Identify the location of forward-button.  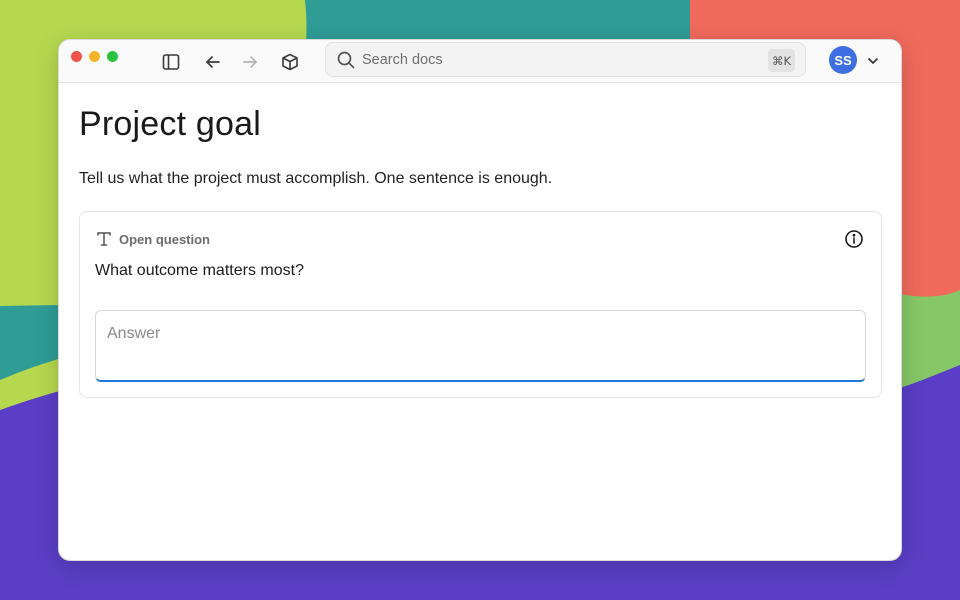
(250, 62).